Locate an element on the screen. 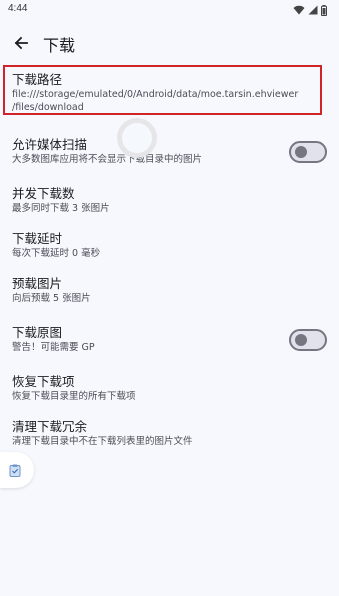 The image size is (339, 596). setting-title: 下载原图 is located at coordinates (37, 332).